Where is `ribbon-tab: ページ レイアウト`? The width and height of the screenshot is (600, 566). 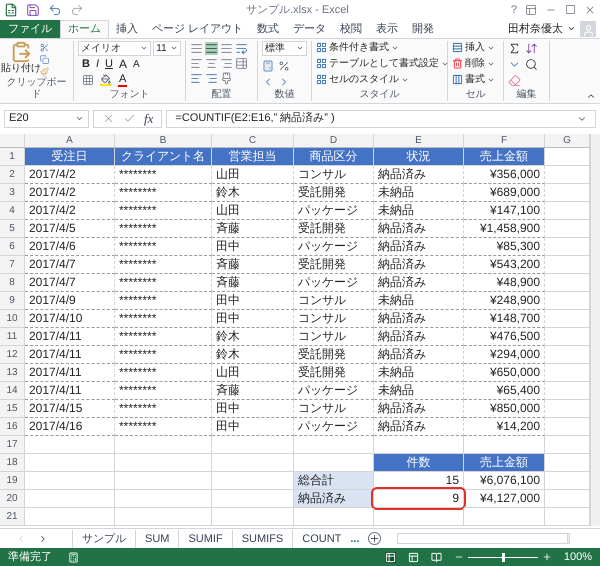 ribbon-tab: ページ レイアウト is located at coordinates (197, 29).